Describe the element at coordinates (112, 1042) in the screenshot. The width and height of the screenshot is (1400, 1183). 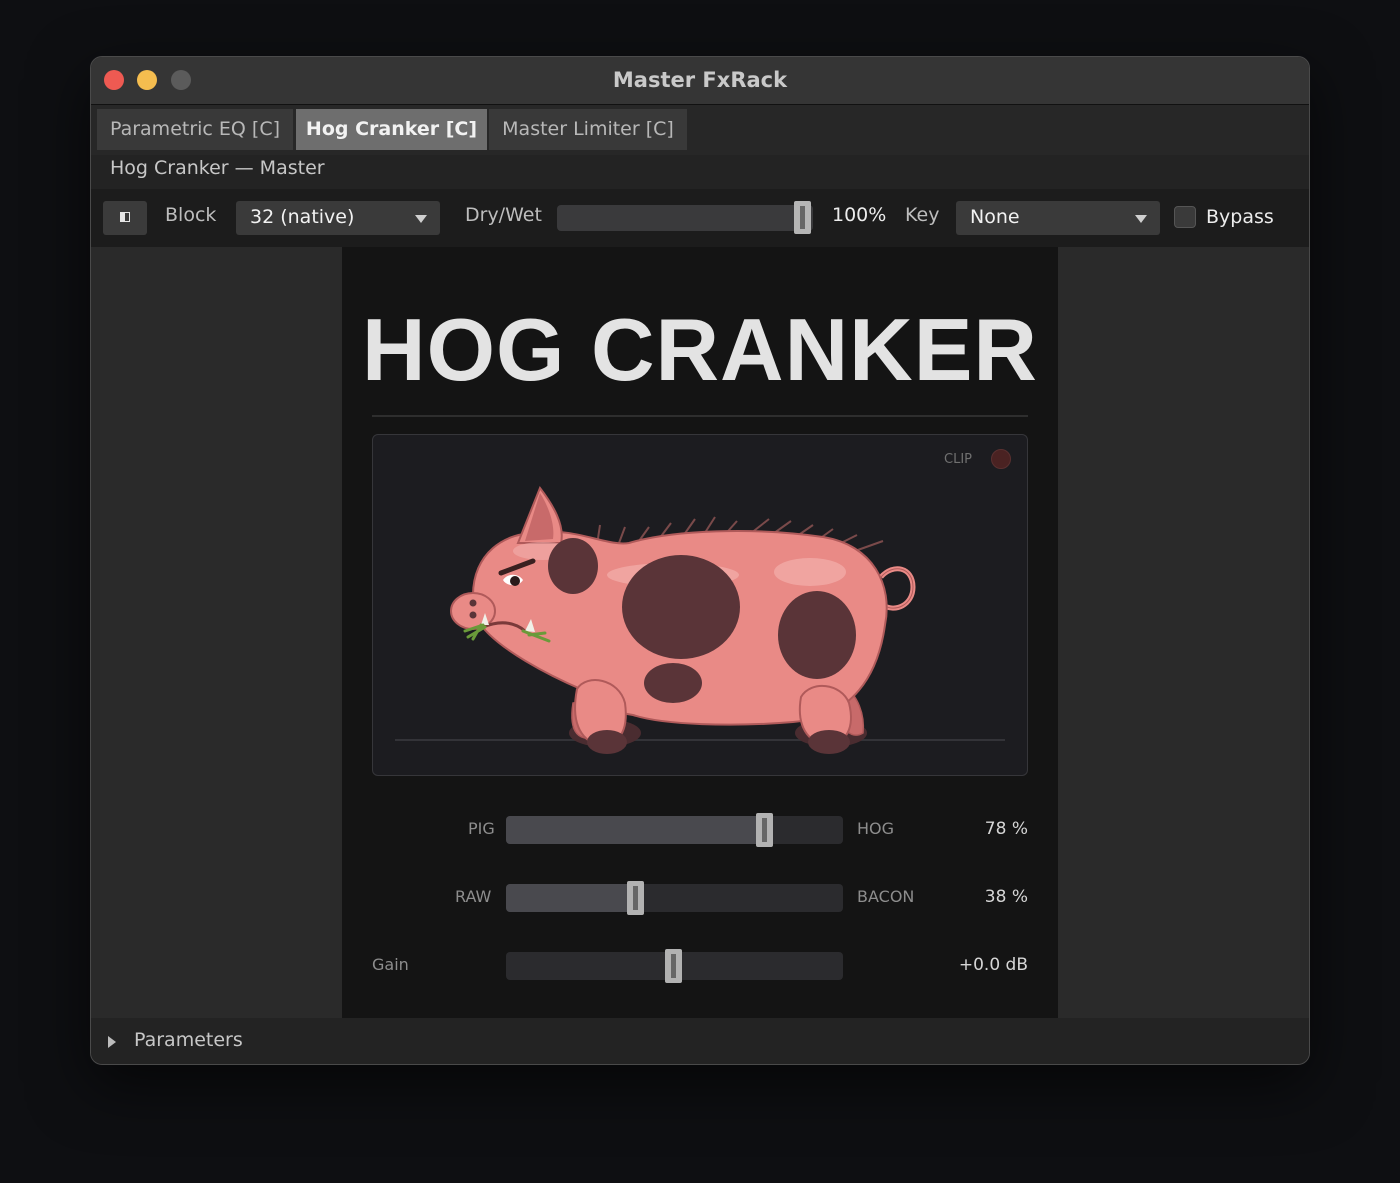
I see `disclosure-triangle-icon` at that location.